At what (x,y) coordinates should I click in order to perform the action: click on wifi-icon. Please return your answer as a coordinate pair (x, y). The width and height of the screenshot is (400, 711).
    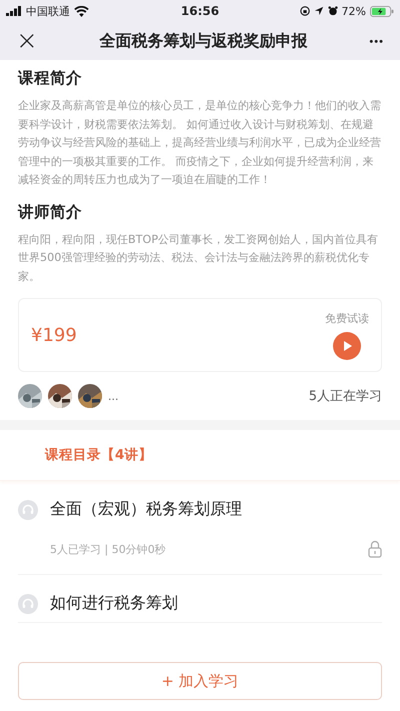
    Looking at the image, I should click on (81, 11).